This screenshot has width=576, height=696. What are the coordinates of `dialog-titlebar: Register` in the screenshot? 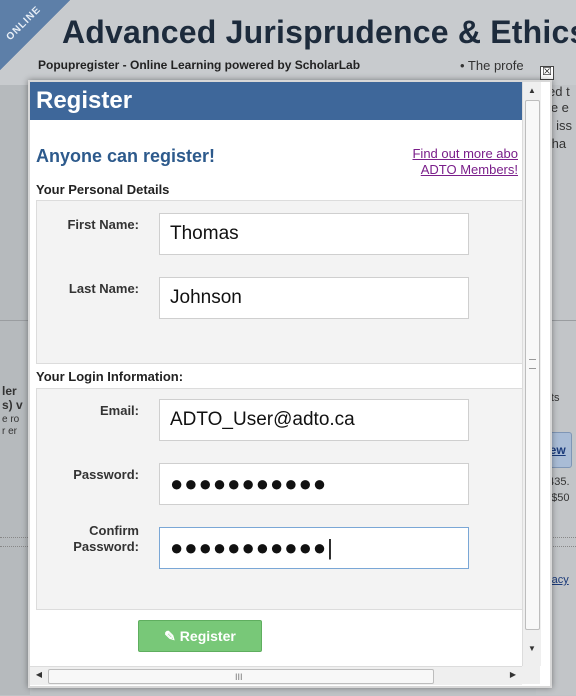 It's located at (276, 101).